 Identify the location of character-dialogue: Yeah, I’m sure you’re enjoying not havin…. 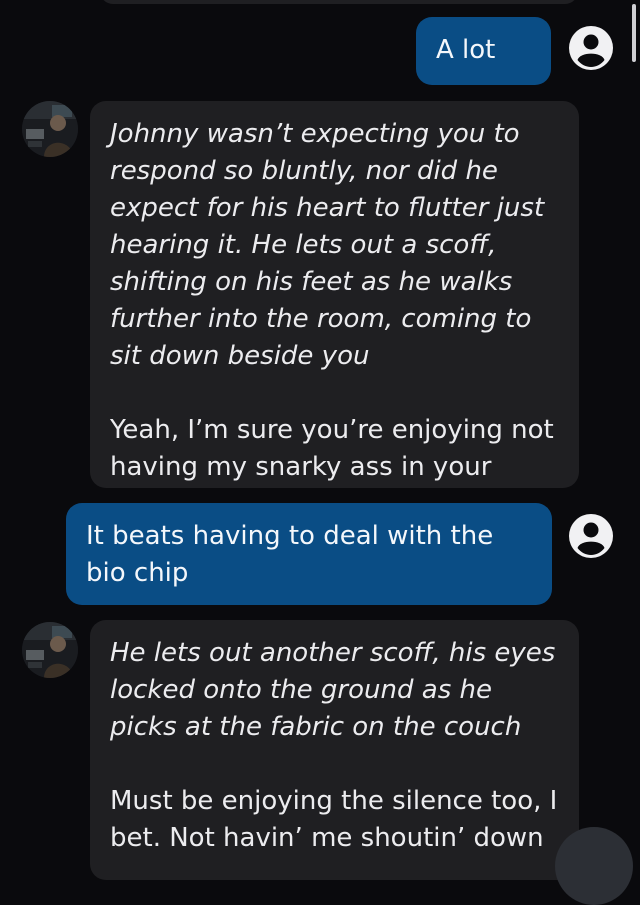
(332, 448).